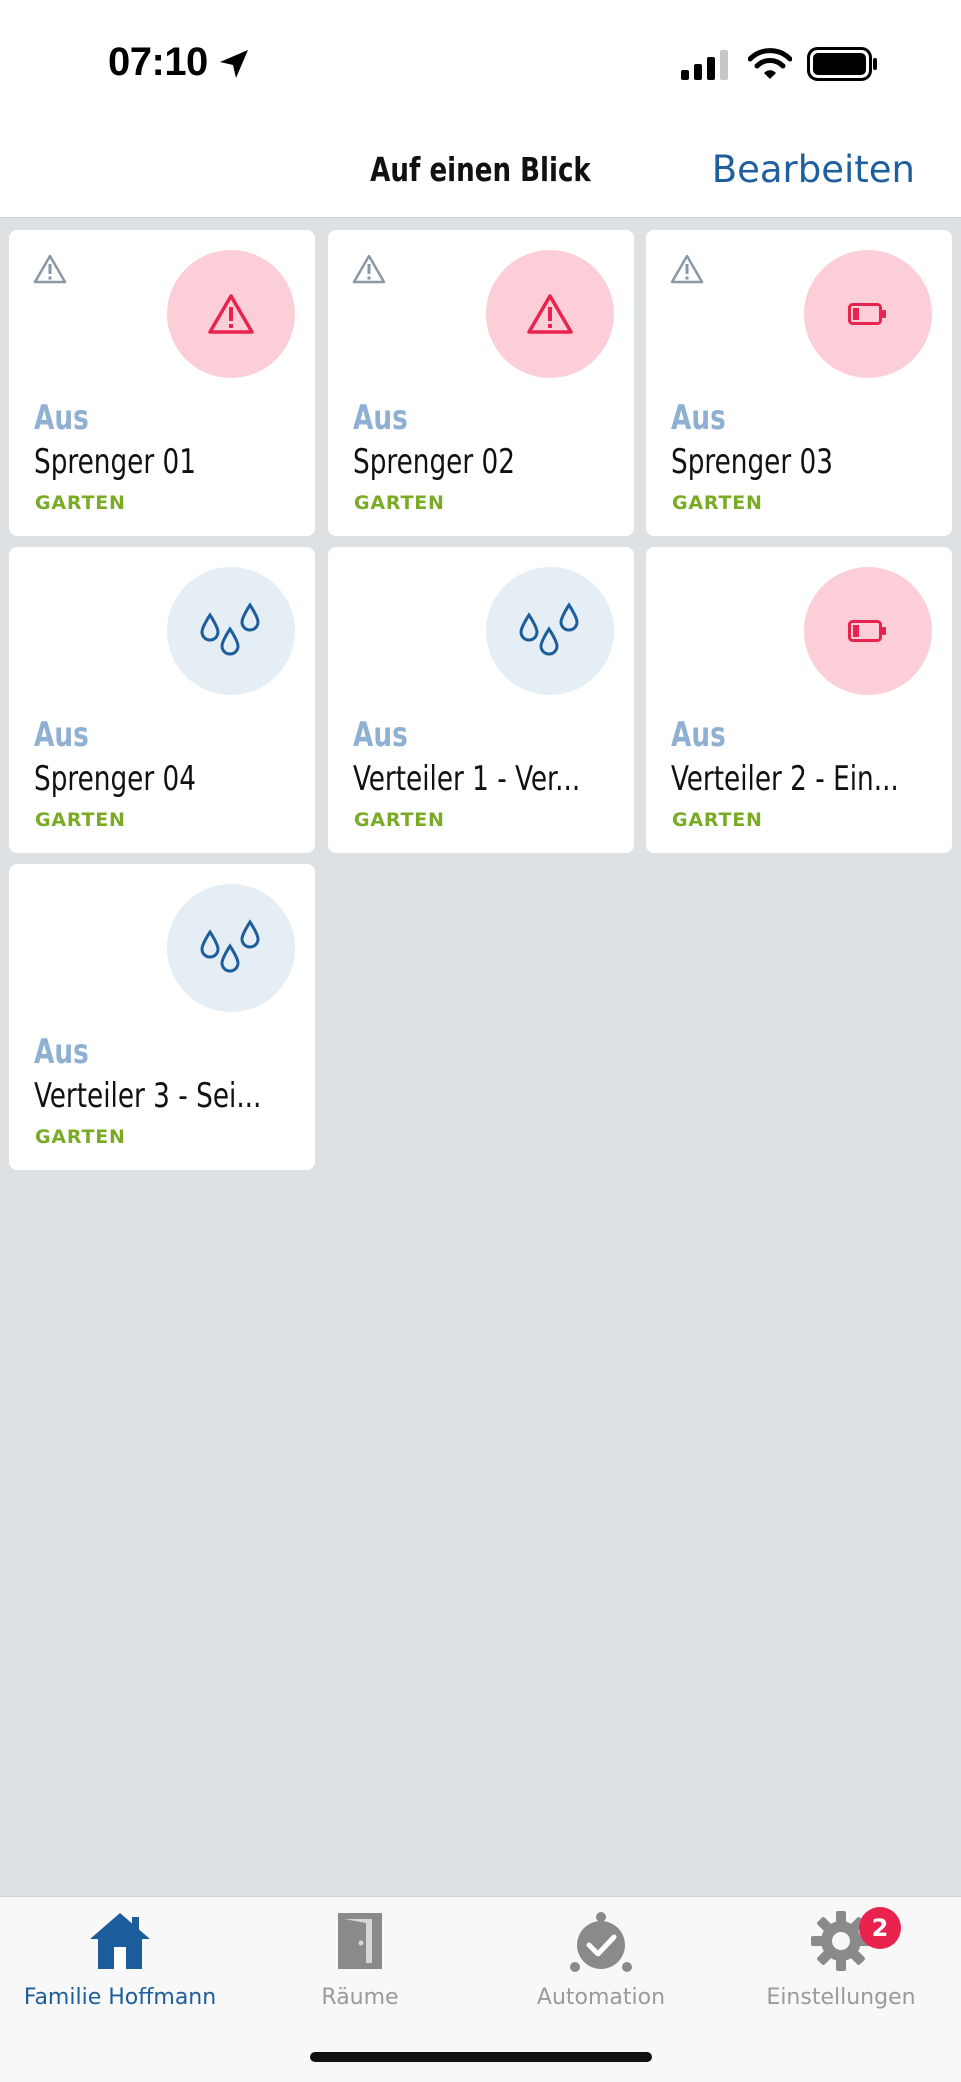 The height and width of the screenshot is (2082, 961). Describe the element at coordinates (799, 383) in the screenshot. I see `device-tile: Aus Sprenger 03 GARTEN` at that location.